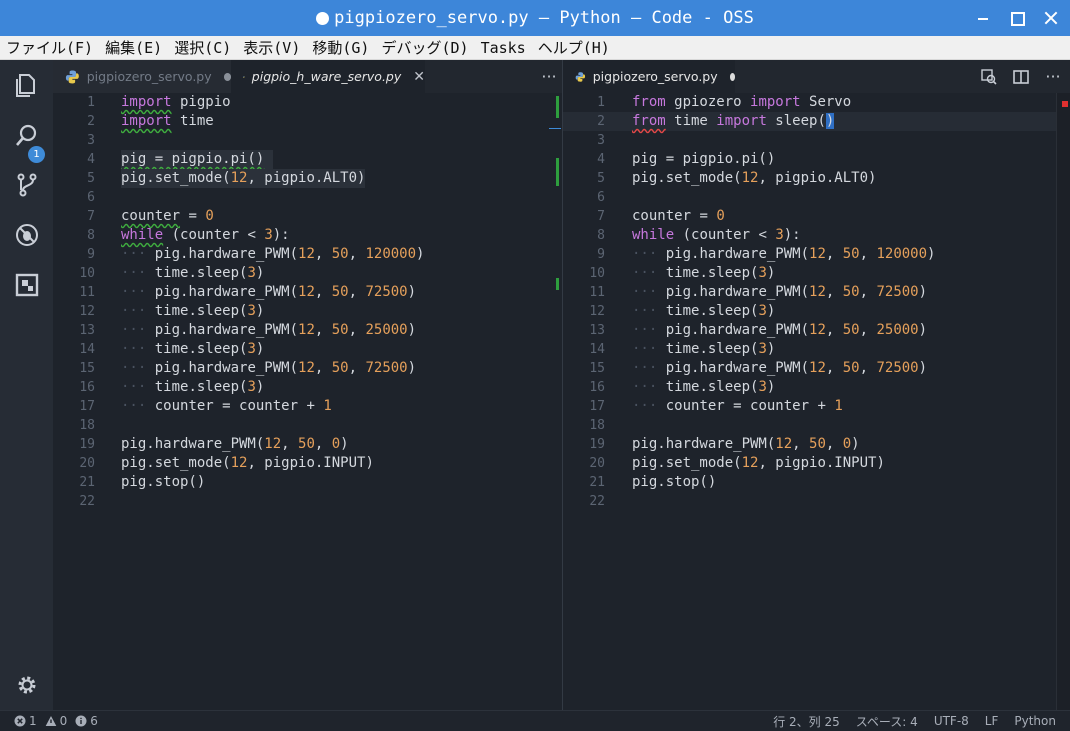  I want to click on line-number: 18, so click(87, 425).